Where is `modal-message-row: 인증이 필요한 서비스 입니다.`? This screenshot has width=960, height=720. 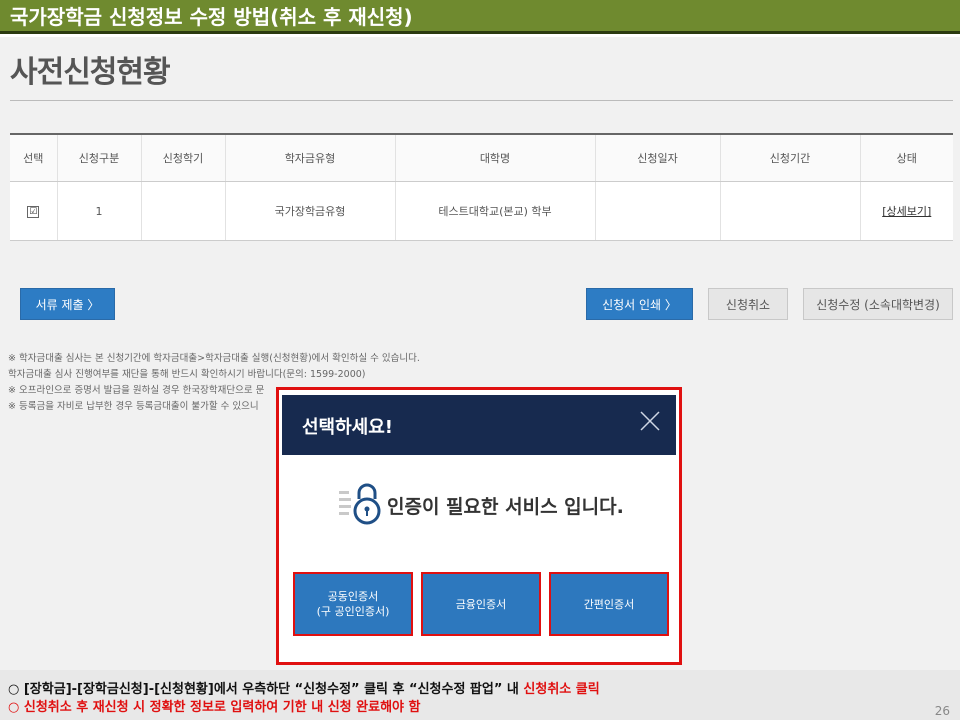
modal-message-row: 인증이 필요한 서비스 입니다. is located at coordinates (481, 505).